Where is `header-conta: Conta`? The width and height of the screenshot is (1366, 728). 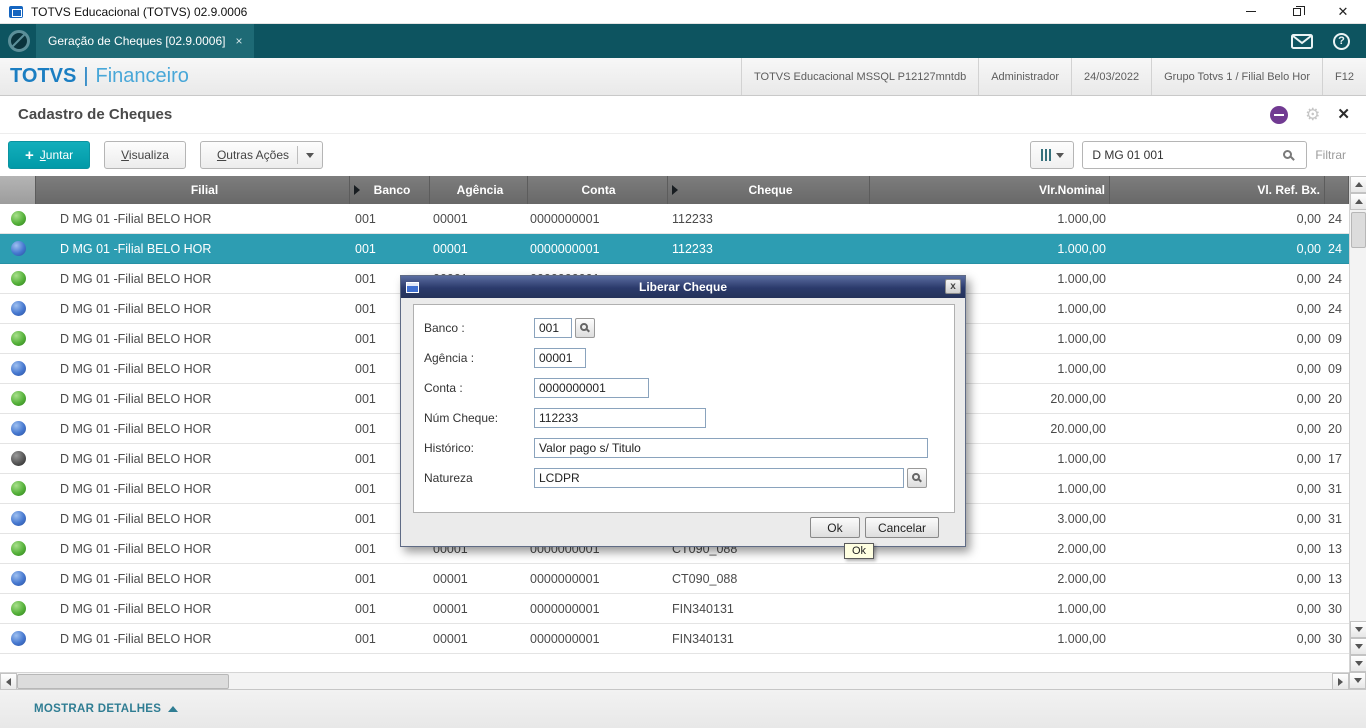
header-conta: Conta is located at coordinates (598, 190).